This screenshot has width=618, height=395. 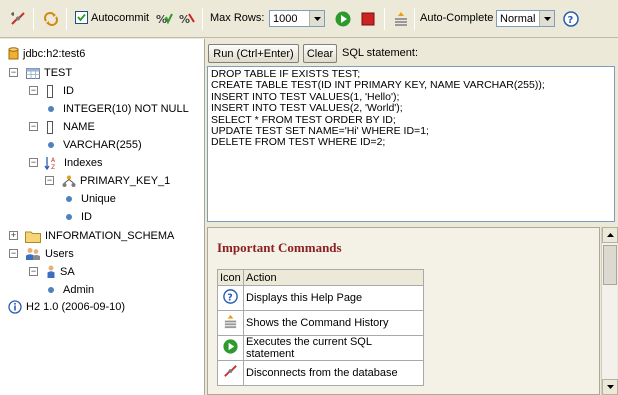 I want to click on clear-button: Clear, so click(x=320, y=53).